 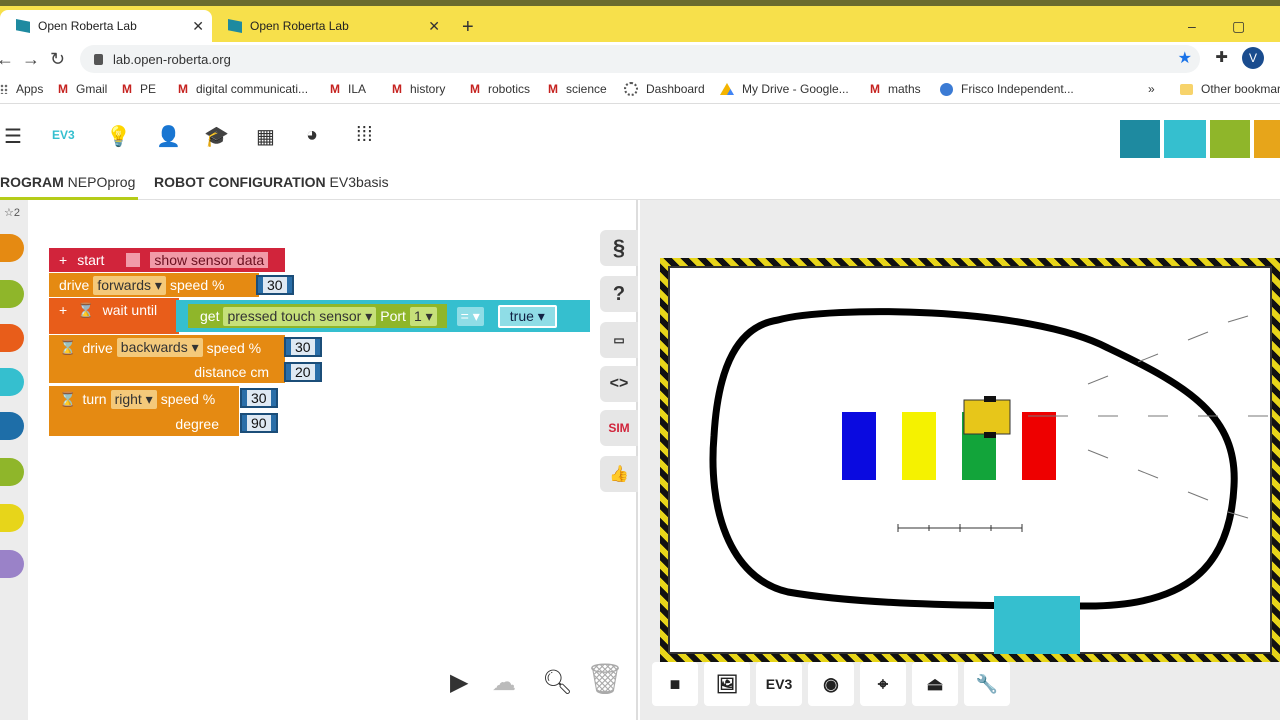 I want to click on toolbox-category-action, so click(x=12, y=248).